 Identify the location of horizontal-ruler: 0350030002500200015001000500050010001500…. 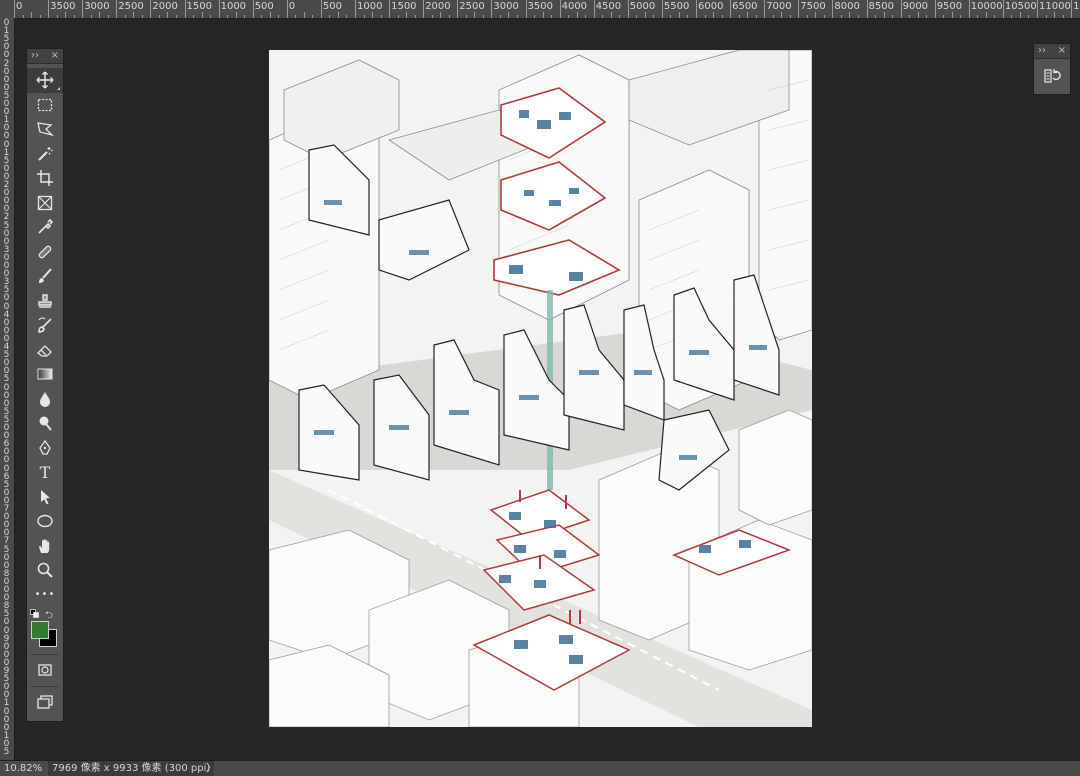
(547, 9).